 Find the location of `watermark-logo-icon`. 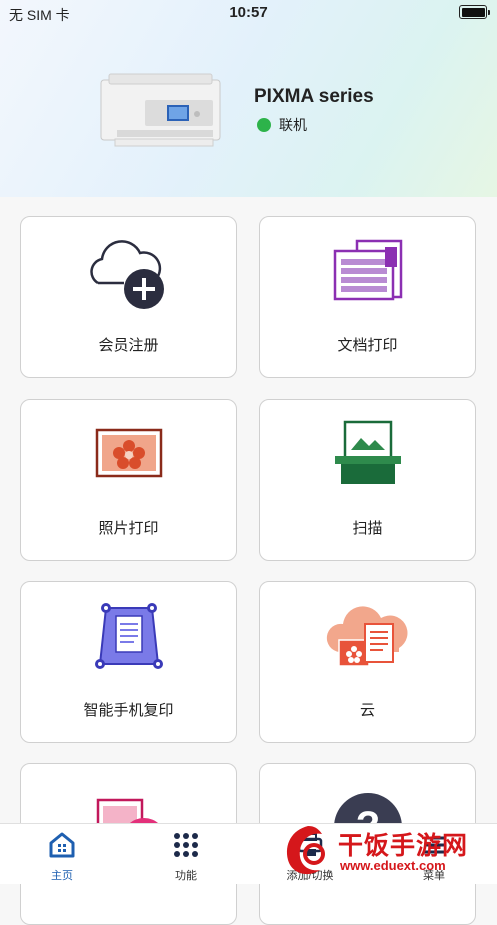

watermark-logo-icon is located at coordinates (305, 850).